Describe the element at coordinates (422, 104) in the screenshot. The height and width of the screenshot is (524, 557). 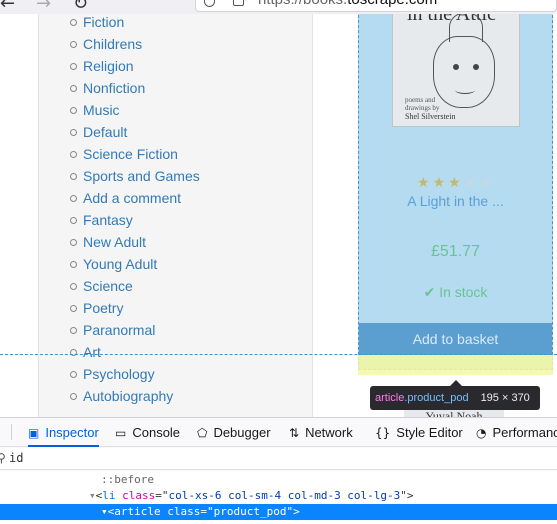
I see `cover-credit: poems and drawings by` at that location.